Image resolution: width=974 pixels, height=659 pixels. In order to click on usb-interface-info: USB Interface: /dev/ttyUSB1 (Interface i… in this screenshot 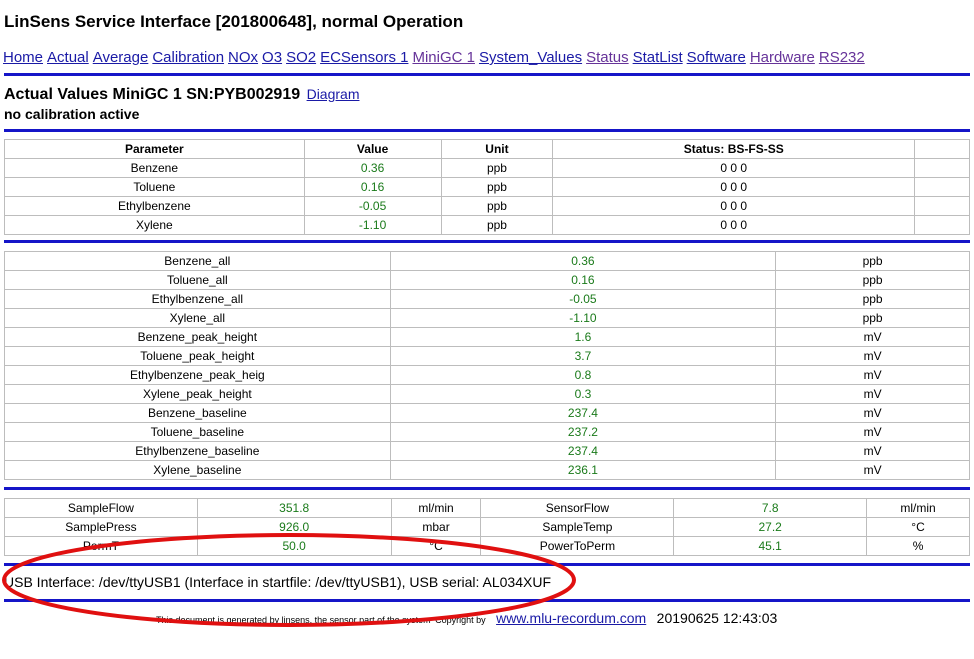, I will do `click(278, 582)`.